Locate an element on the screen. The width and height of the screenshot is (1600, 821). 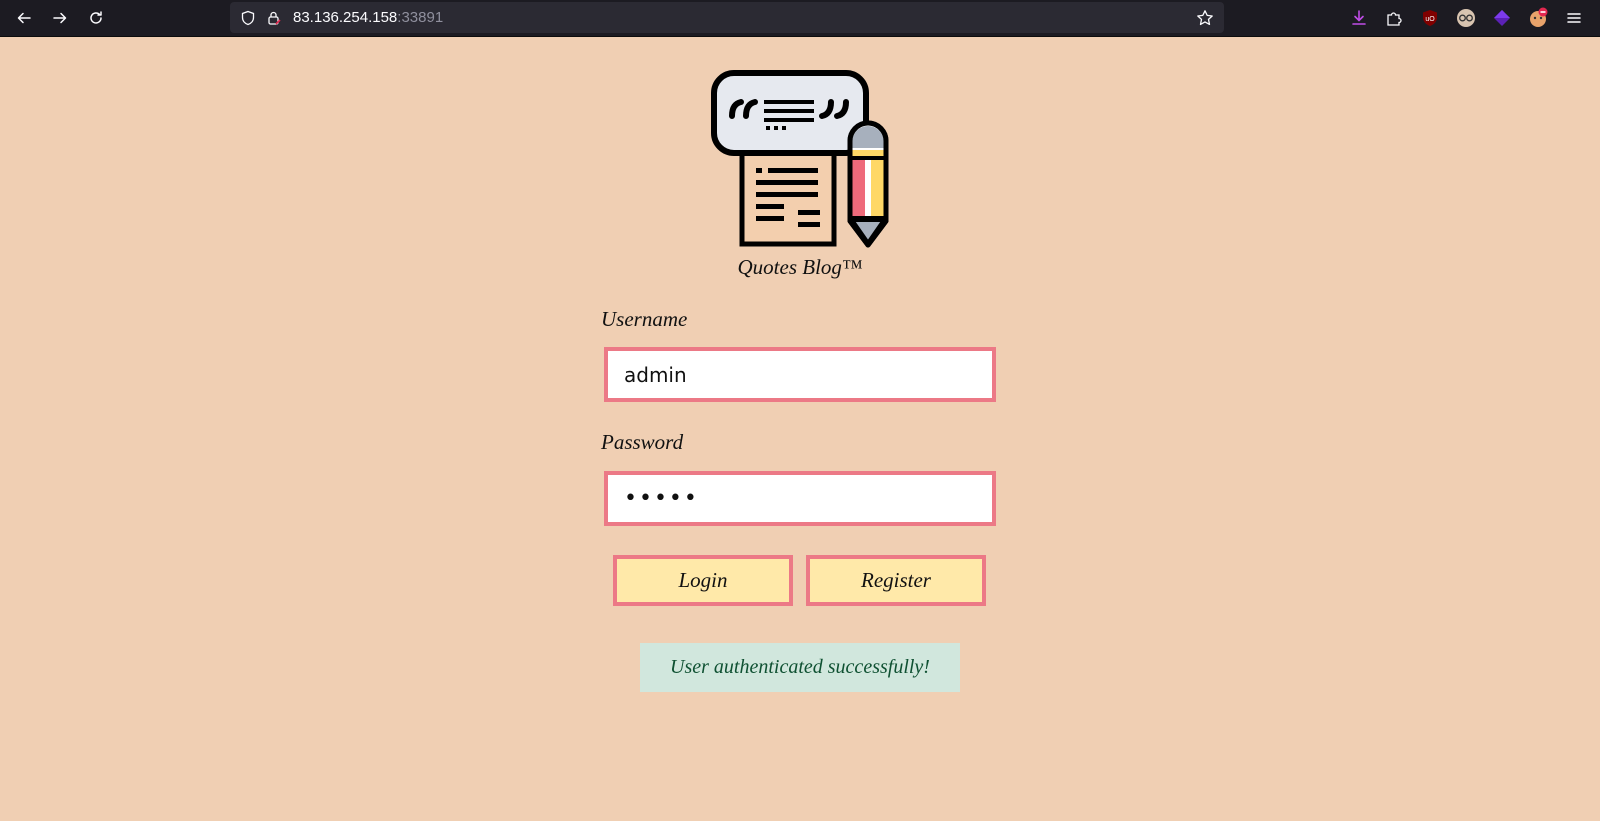
svg-text: uO is located at coordinates (1430, 19).